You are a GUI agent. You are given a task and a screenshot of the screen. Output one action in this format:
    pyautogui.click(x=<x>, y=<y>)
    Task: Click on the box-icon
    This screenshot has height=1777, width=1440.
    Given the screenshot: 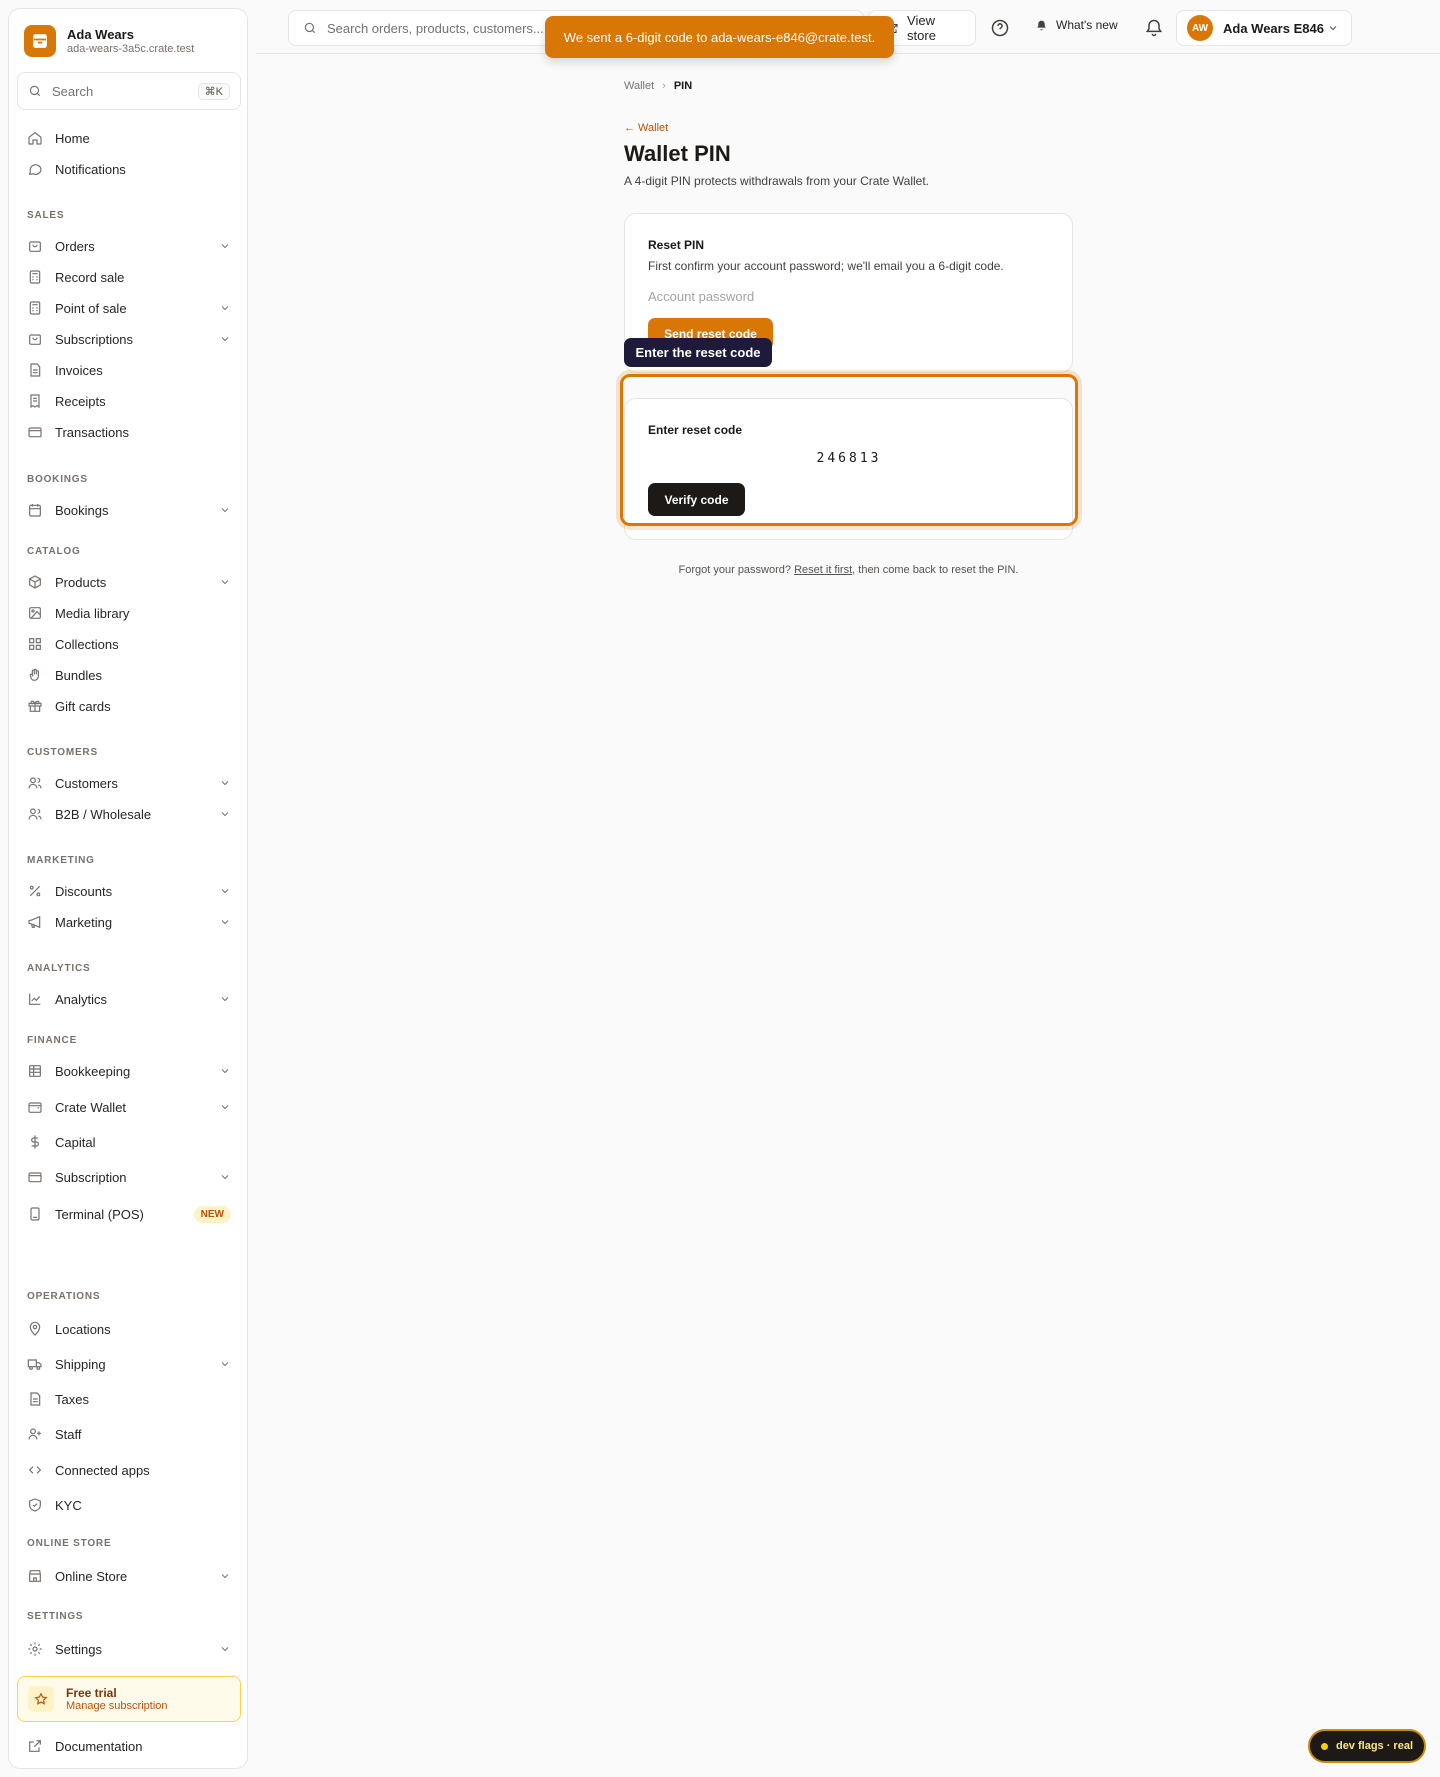 What is the action you would take?
    pyautogui.click(x=35, y=582)
    